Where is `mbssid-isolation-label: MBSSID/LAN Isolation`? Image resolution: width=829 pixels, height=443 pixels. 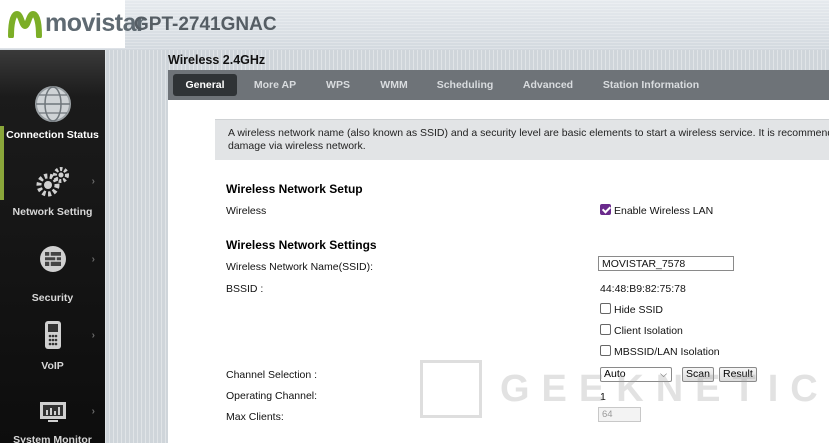 mbssid-isolation-label: MBSSID/LAN Isolation is located at coordinates (667, 352).